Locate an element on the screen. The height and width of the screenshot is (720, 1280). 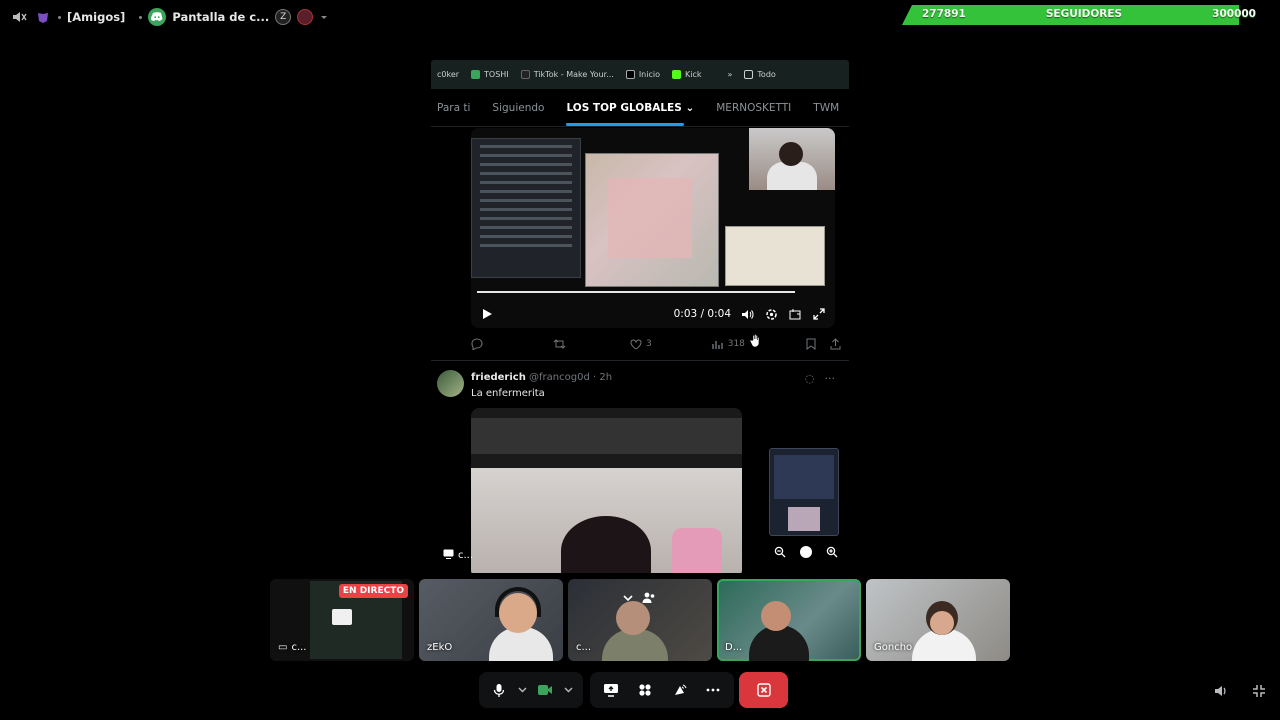
activity-controls is located at coordinates (662, 690).